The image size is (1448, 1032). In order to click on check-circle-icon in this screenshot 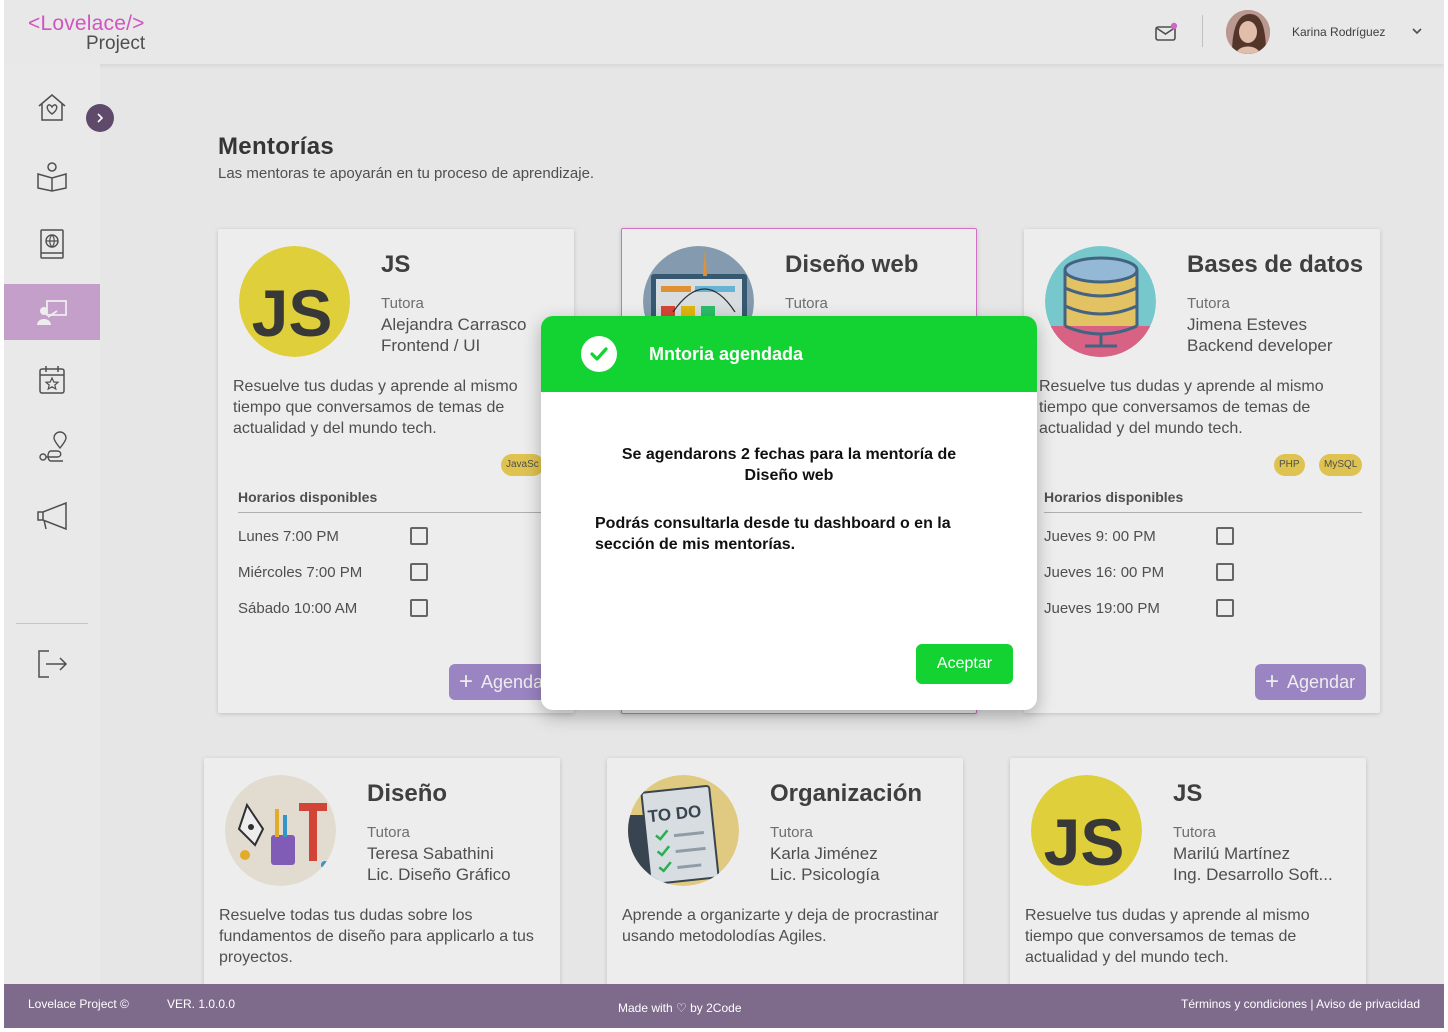, I will do `click(599, 354)`.